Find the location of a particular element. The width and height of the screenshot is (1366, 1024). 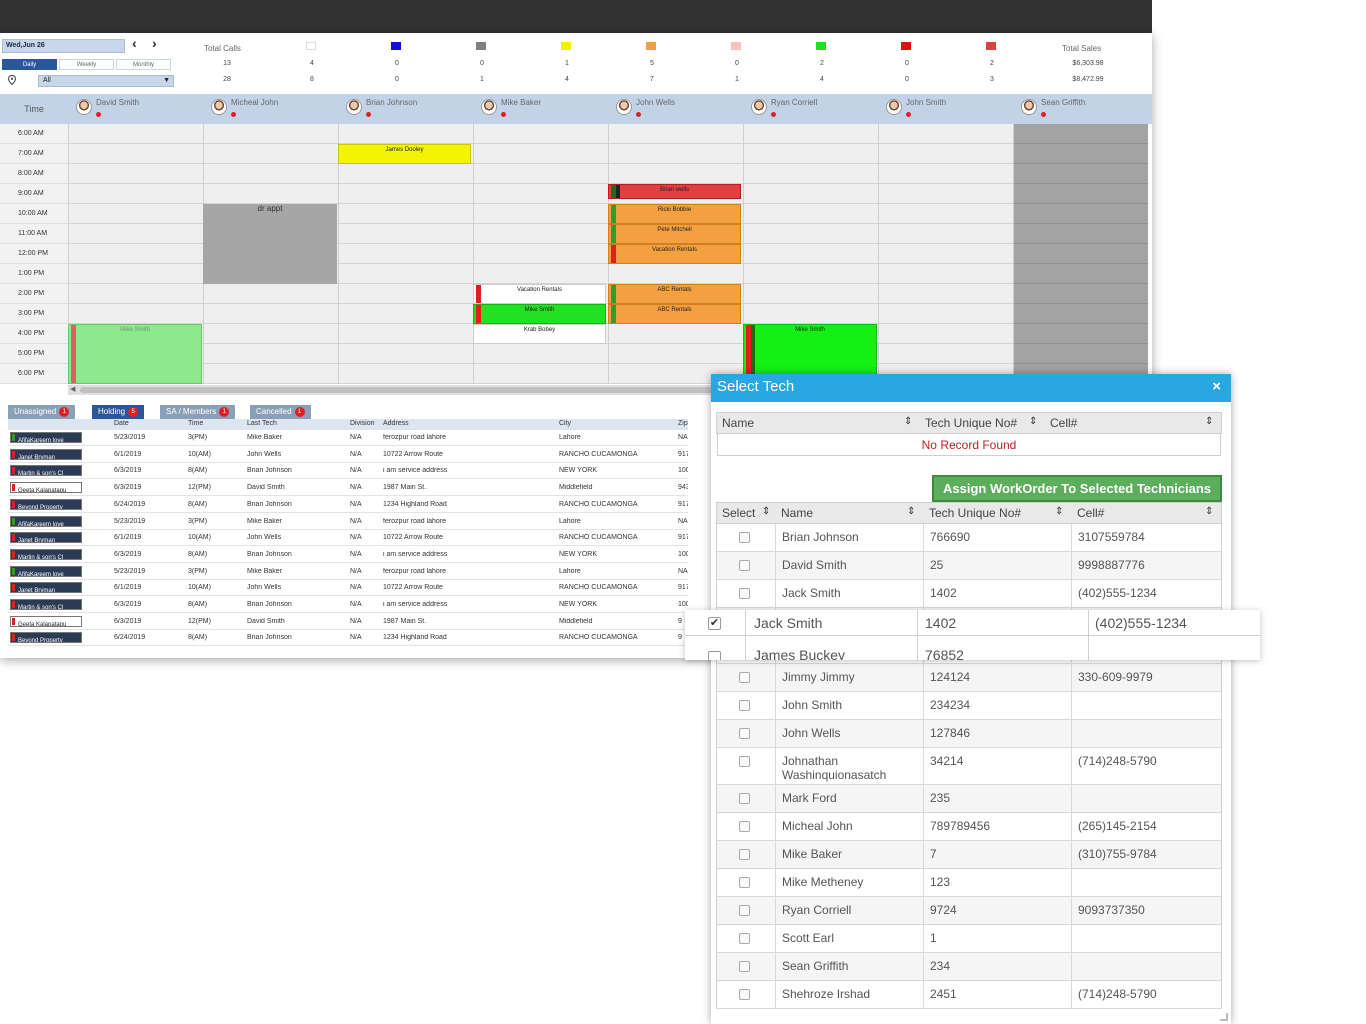

scroll-left-icon: ◀ is located at coordinates (72, 389).